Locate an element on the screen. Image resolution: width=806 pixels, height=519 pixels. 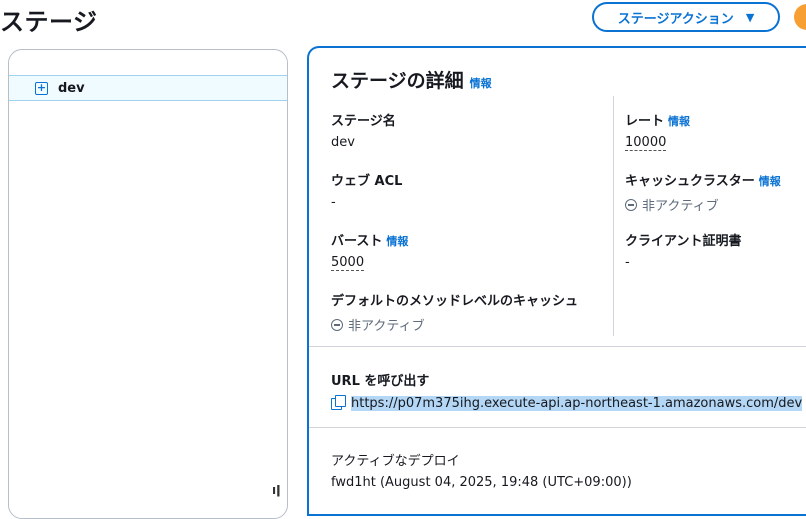
cache-cluster-label: キャッシュクラスター is located at coordinates (690, 181).